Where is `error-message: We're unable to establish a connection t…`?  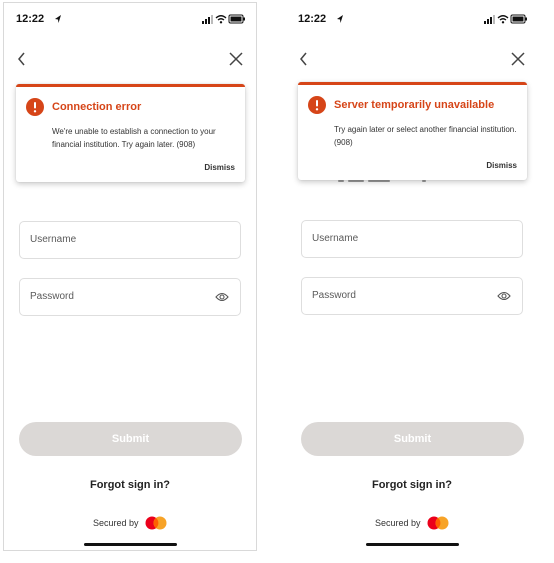 error-message: We're unable to establish a connection t… is located at coordinates (134, 138).